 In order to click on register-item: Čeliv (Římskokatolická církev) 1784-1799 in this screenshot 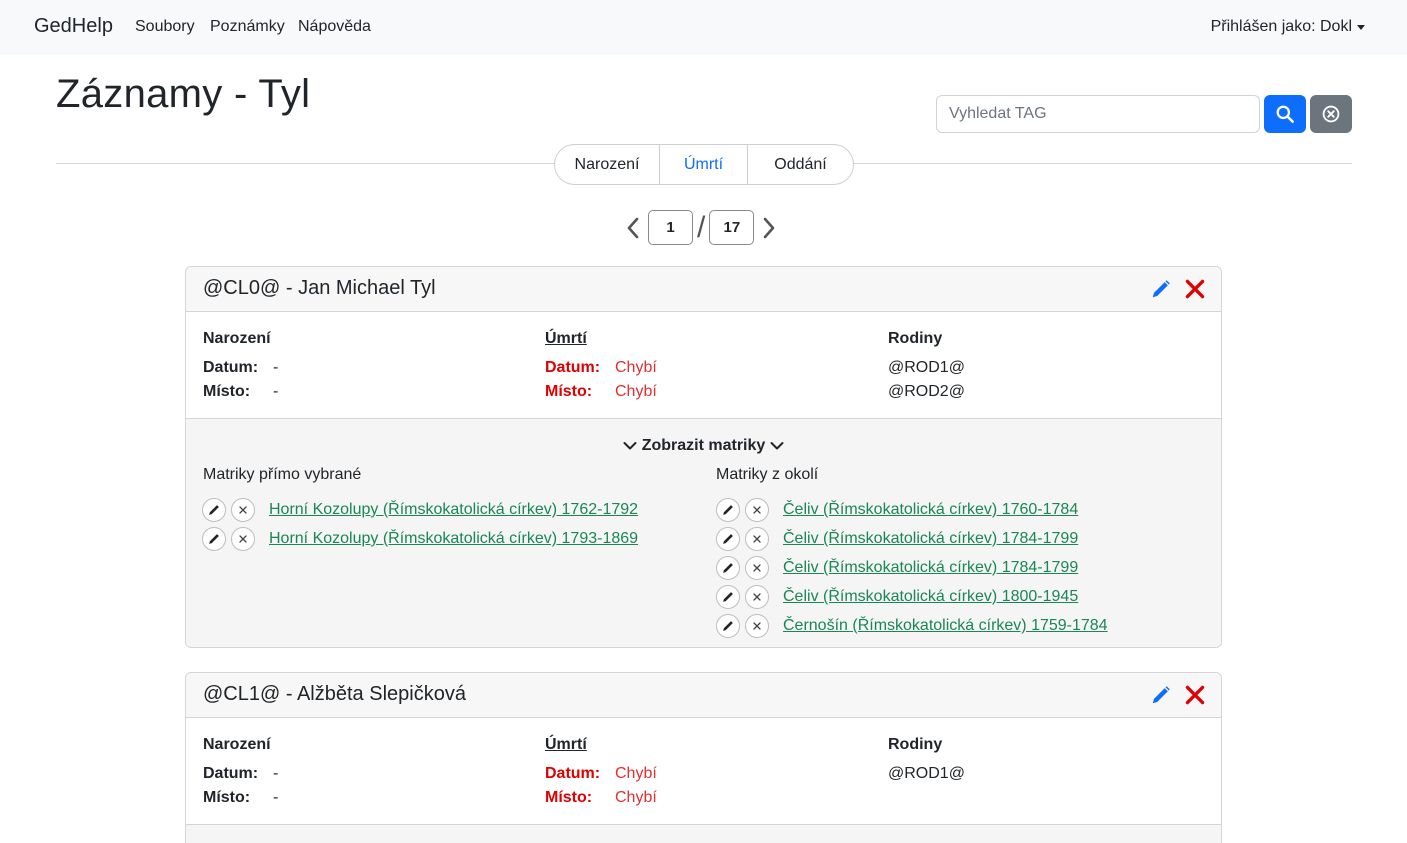, I will do `click(897, 539)`.